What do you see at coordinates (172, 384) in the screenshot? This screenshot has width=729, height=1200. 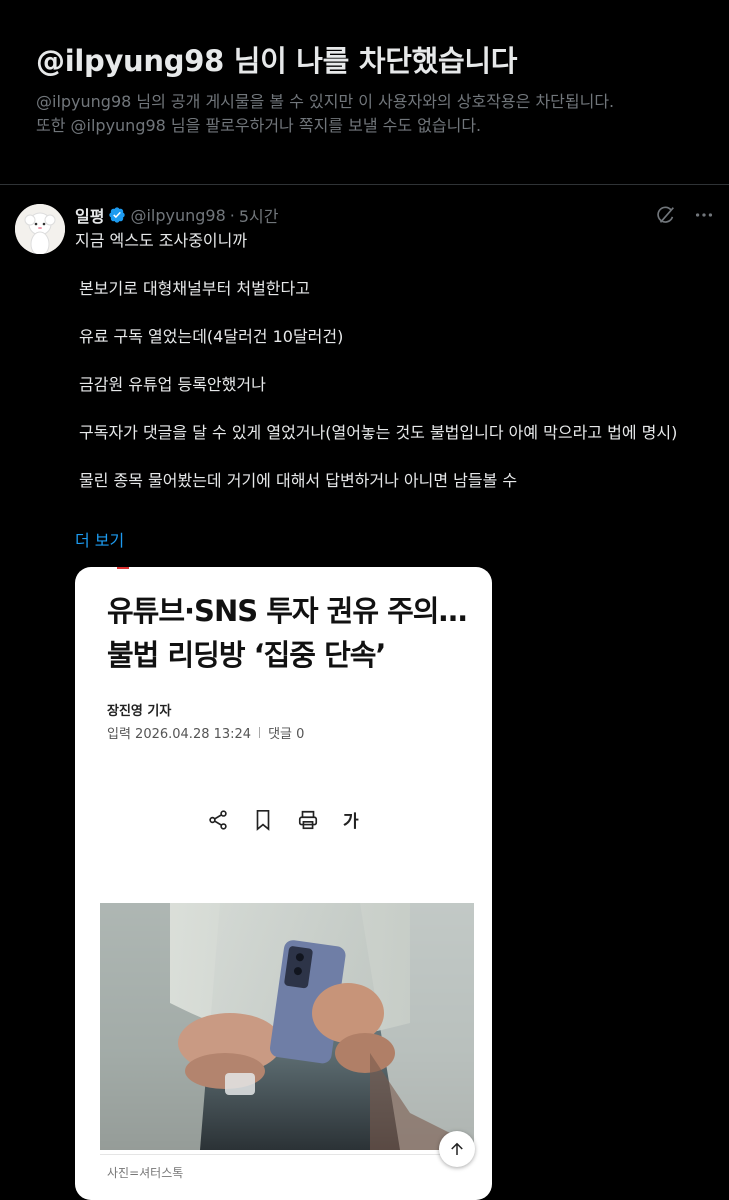 I see `post-line: 금감원 유튜업 등록안했거나` at bounding box center [172, 384].